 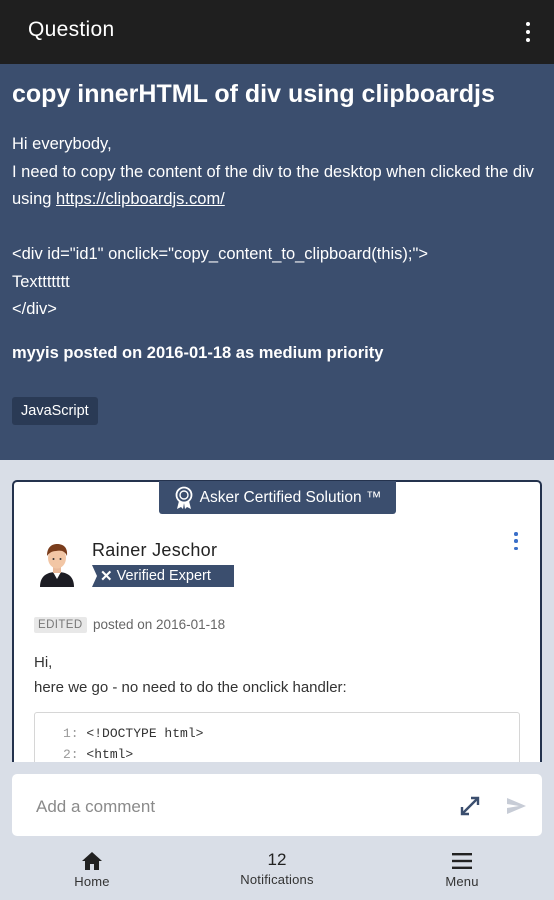 What do you see at coordinates (154, 550) in the screenshot?
I see `author-name: Rainer Jeschor` at bounding box center [154, 550].